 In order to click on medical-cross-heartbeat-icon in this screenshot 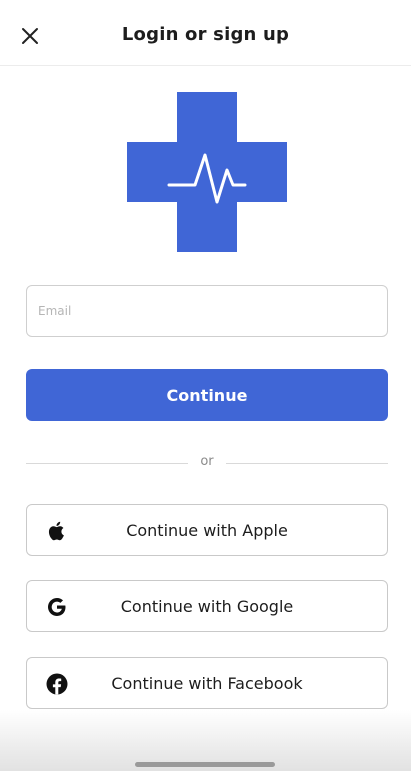, I will do `click(207, 172)`.